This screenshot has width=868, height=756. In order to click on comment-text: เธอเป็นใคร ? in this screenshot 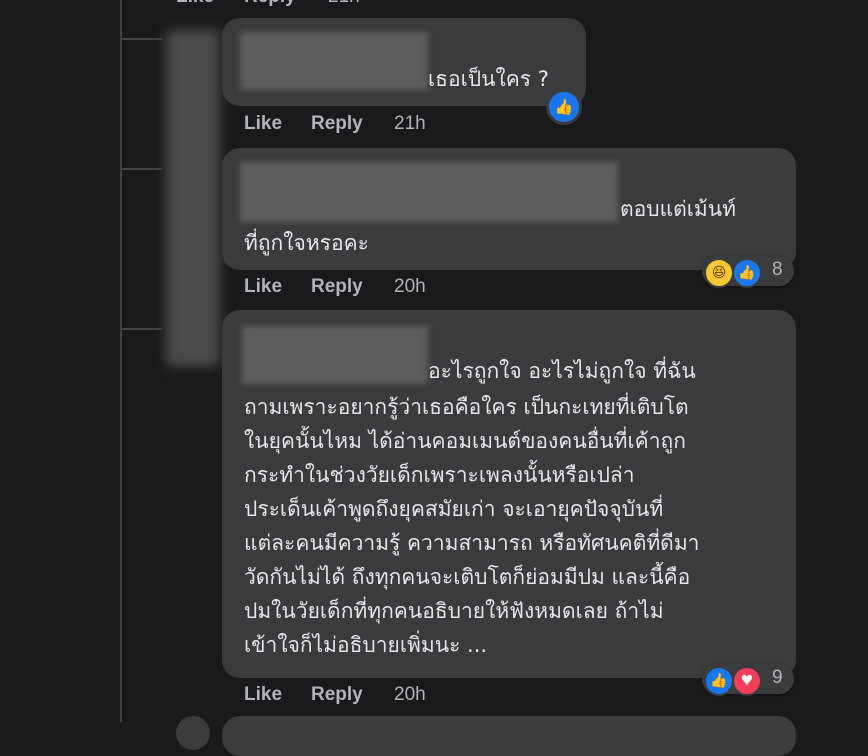, I will do `click(488, 79)`.